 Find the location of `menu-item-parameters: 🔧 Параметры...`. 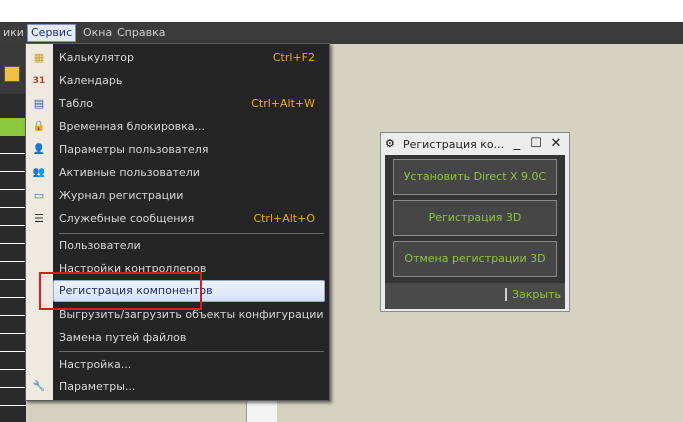

menu-item-parameters: 🔧 Параметры... is located at coordinates (177, 387).